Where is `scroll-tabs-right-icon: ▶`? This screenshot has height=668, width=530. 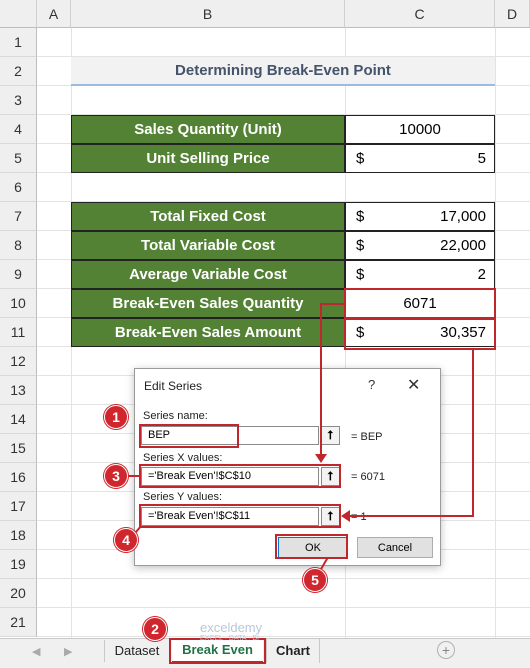 scroll-tabs-right-icon: ▶ is located at coordinates (68, 651).